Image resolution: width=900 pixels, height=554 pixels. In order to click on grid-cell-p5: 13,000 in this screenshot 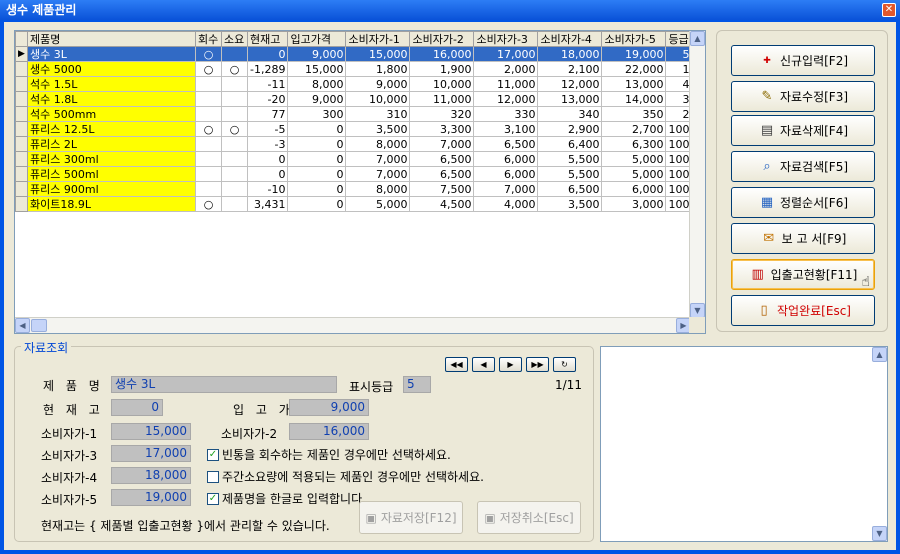, I will do `click(634, 84)`.